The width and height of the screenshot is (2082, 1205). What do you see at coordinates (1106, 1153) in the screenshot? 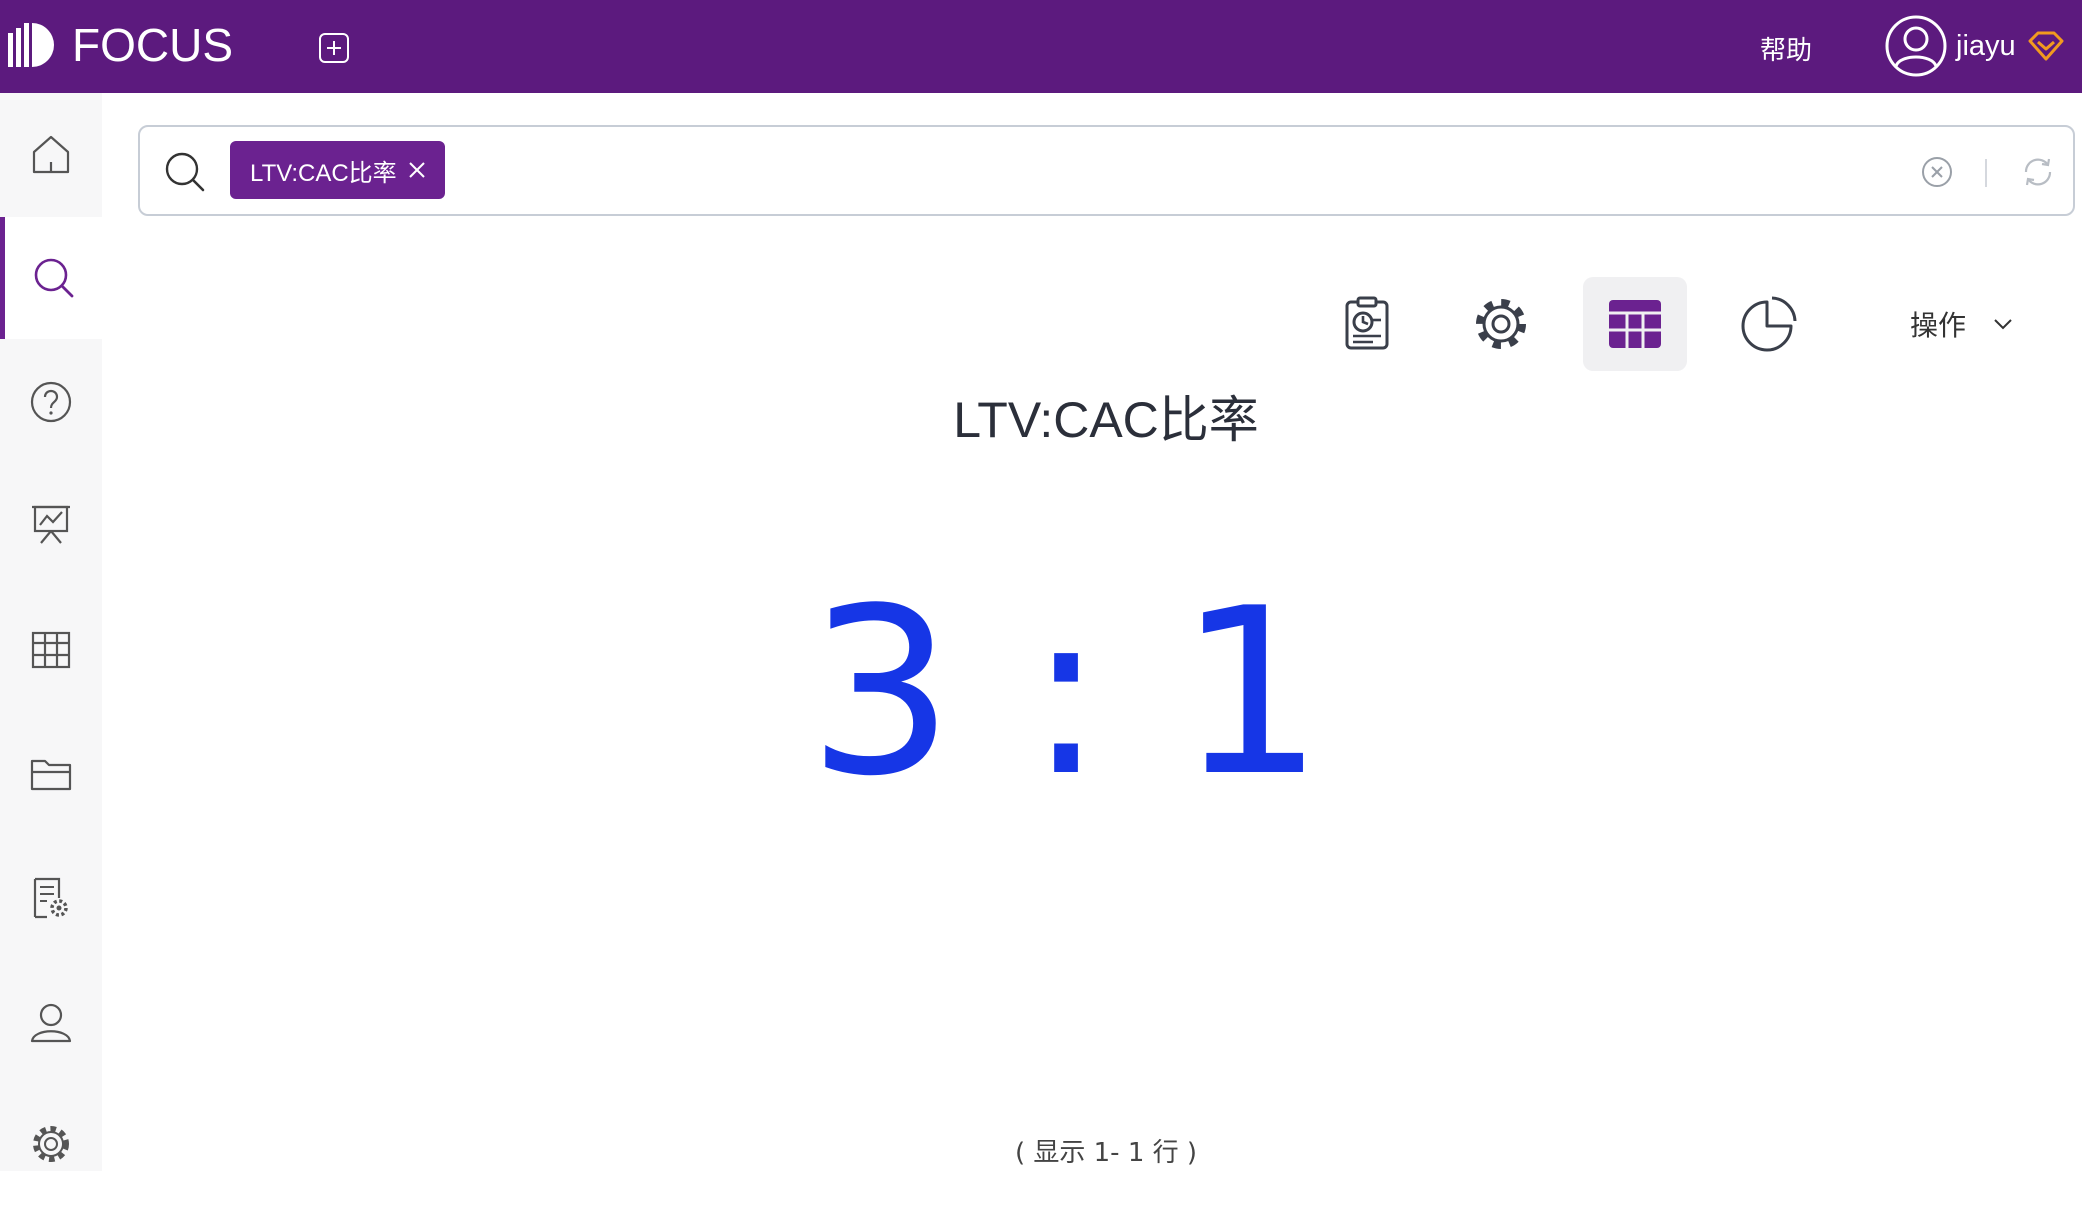
I see `row-count-text: ( 显示 1- 1 行 )` at bounding box center [1106, 1153].